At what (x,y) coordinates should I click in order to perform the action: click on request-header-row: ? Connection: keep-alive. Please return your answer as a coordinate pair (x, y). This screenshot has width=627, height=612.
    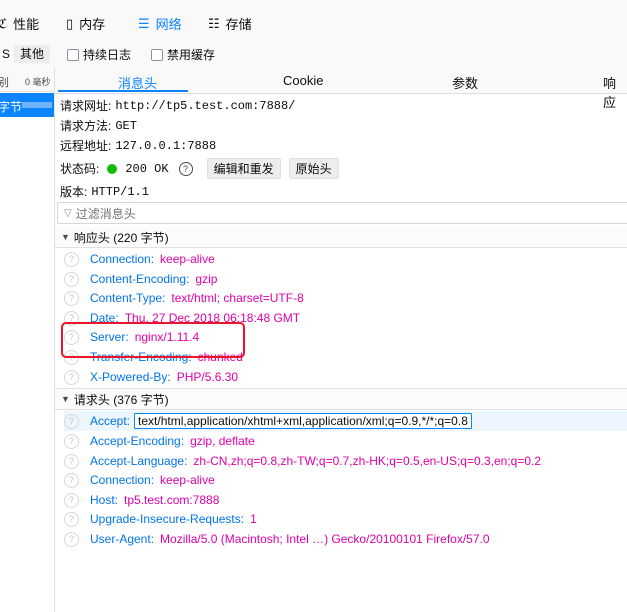
    Looking at the image, I should click on (139, 480).